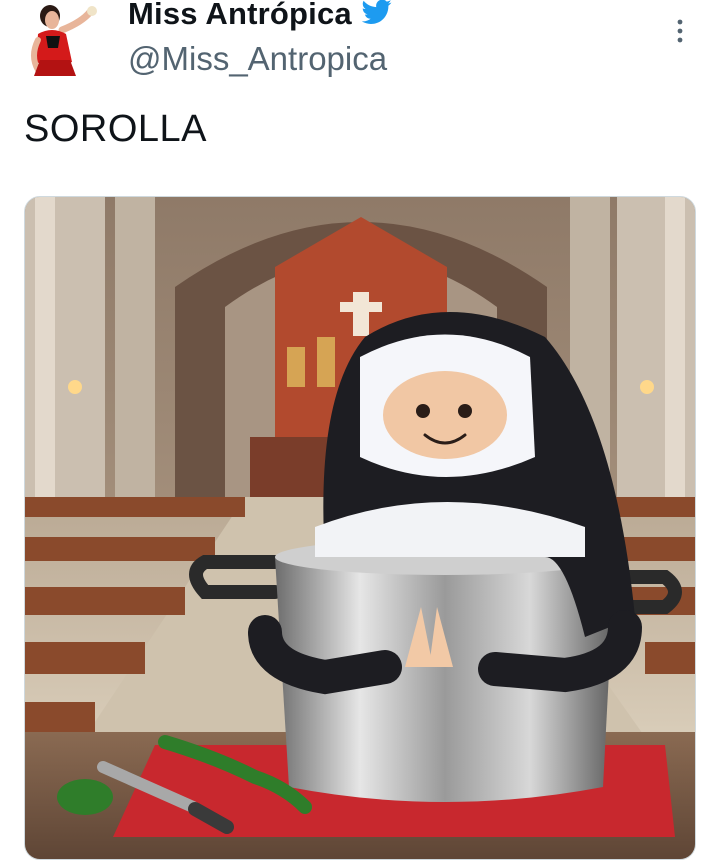 This screenshot has height=863, width=720. Describe the element at coordinates (116, 129) in the screenshot. I see `tweet-text: SOROLLA` at that location.